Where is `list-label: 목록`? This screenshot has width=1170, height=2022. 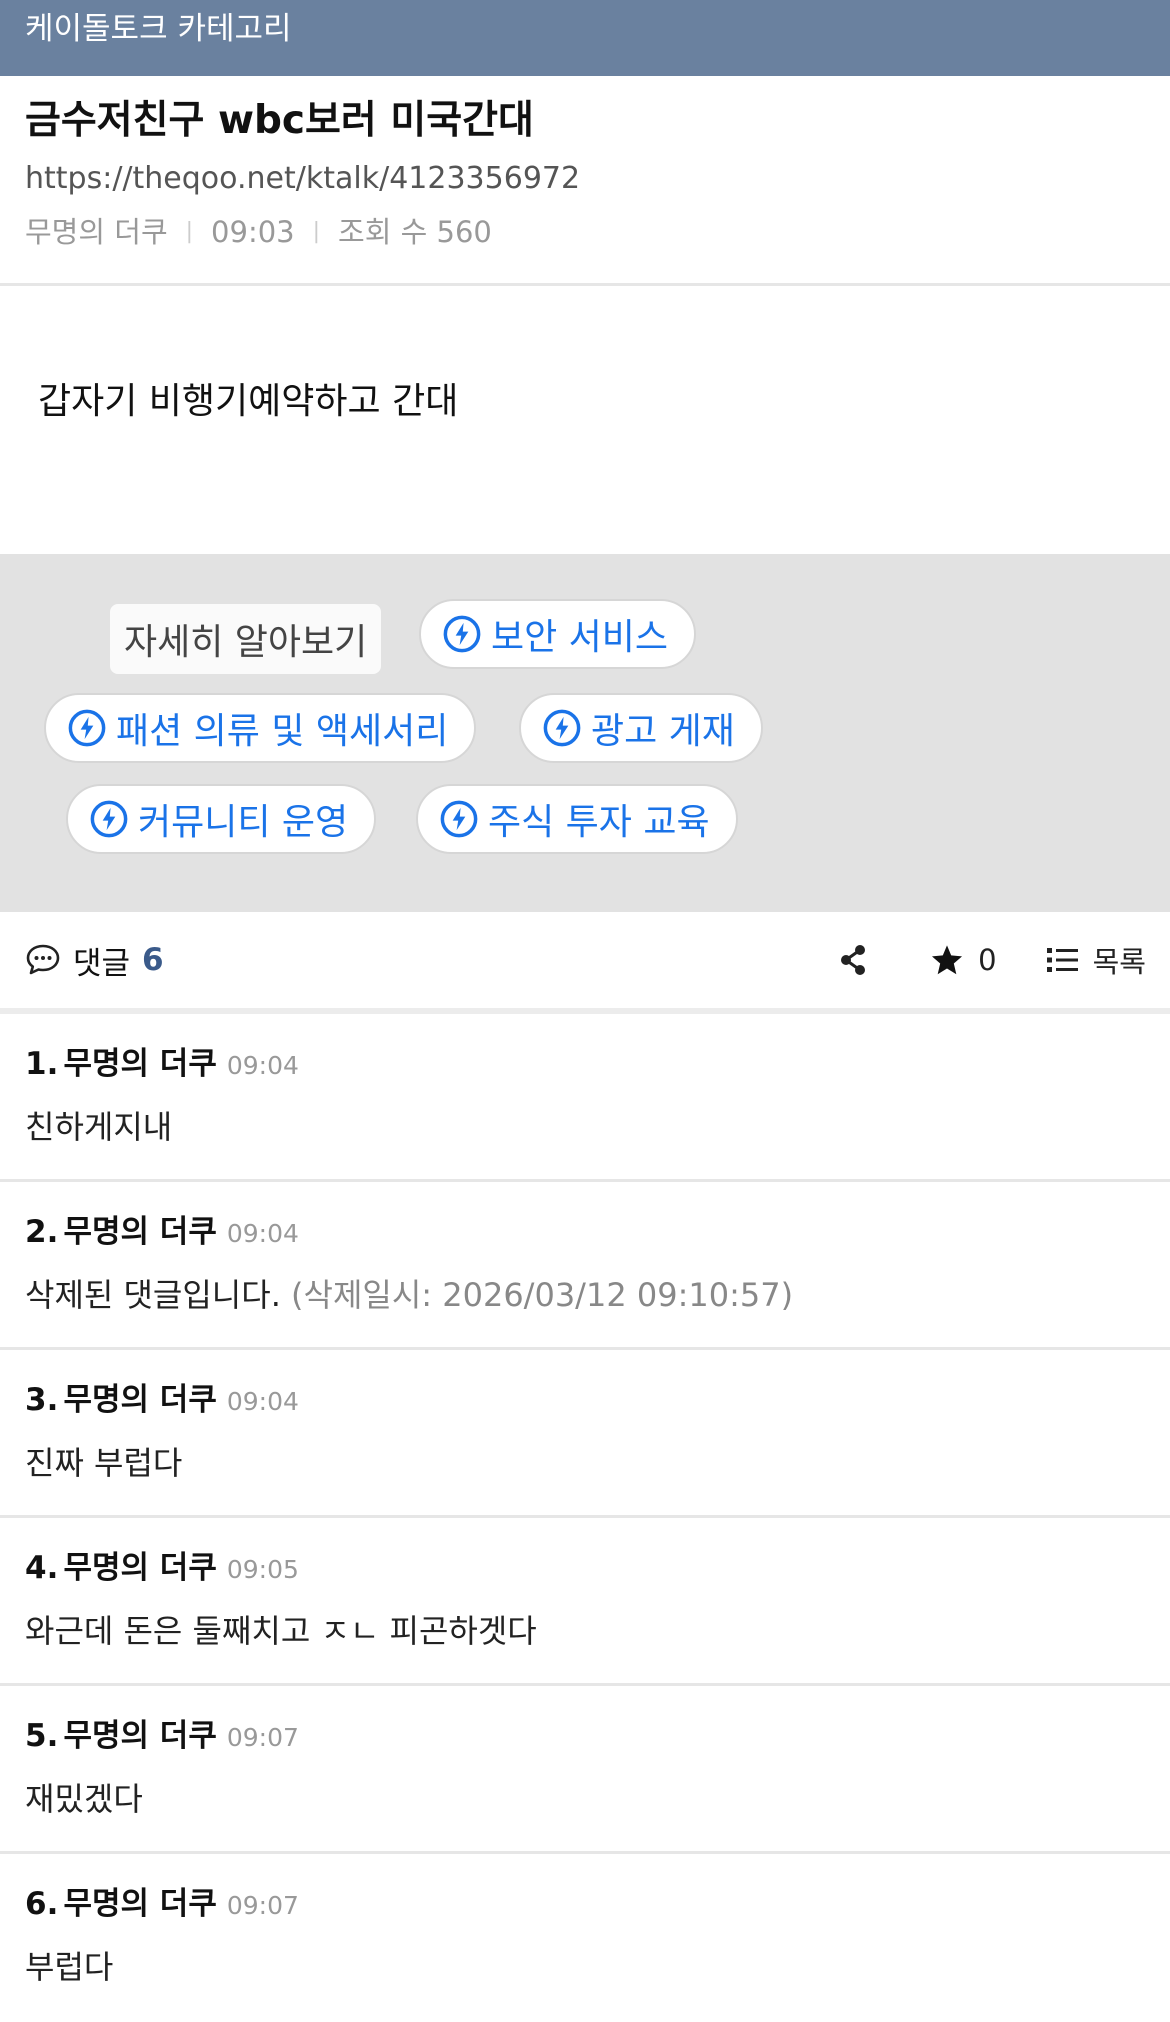 list-label: 목록 is located at coordinates (1119, 962).